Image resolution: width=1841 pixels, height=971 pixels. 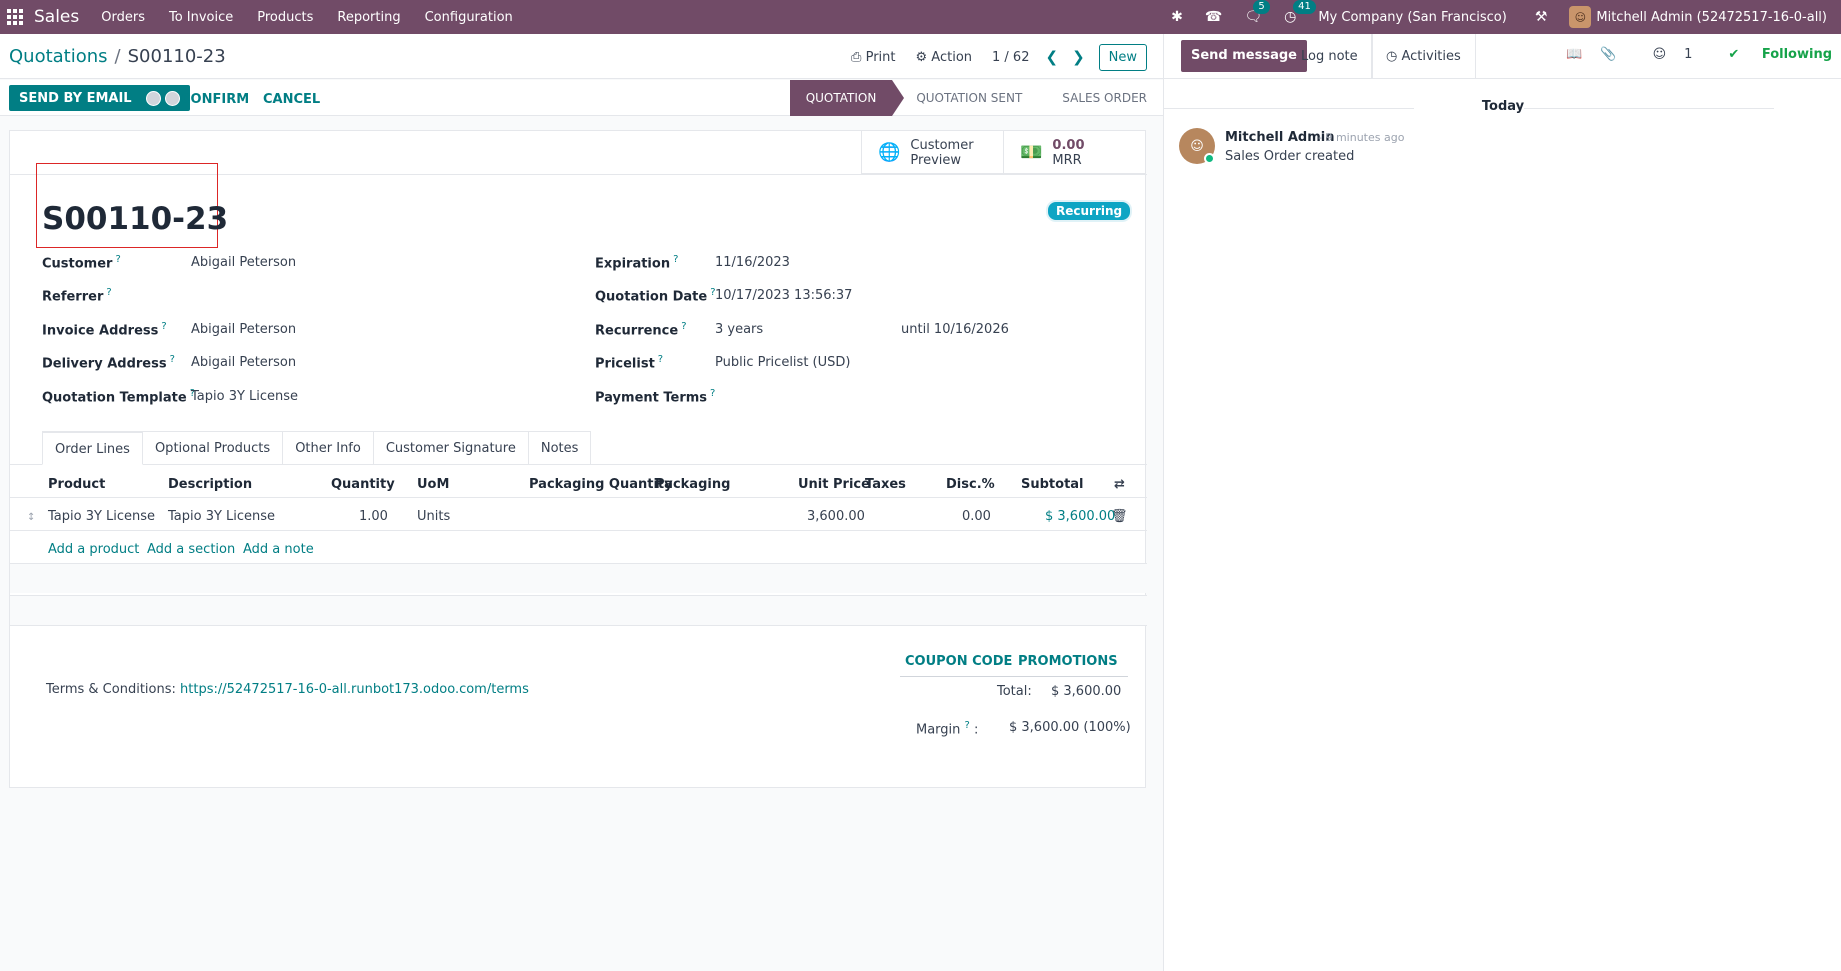 What do you see at coordinates (363, 484) in the screenshot?
I see `col-quantity: Quantity` at bounding box center [363, 484].